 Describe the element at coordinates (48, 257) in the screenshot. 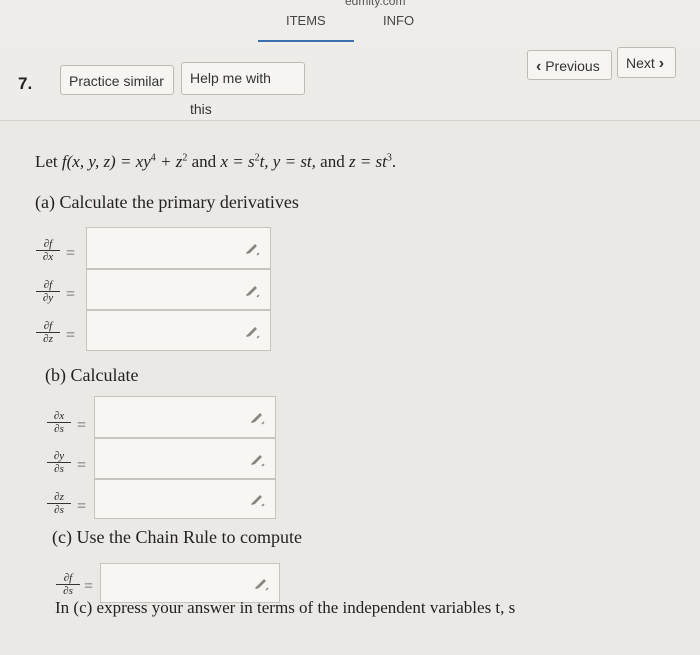

I see `fraction-denominator: ∂x` at that location.